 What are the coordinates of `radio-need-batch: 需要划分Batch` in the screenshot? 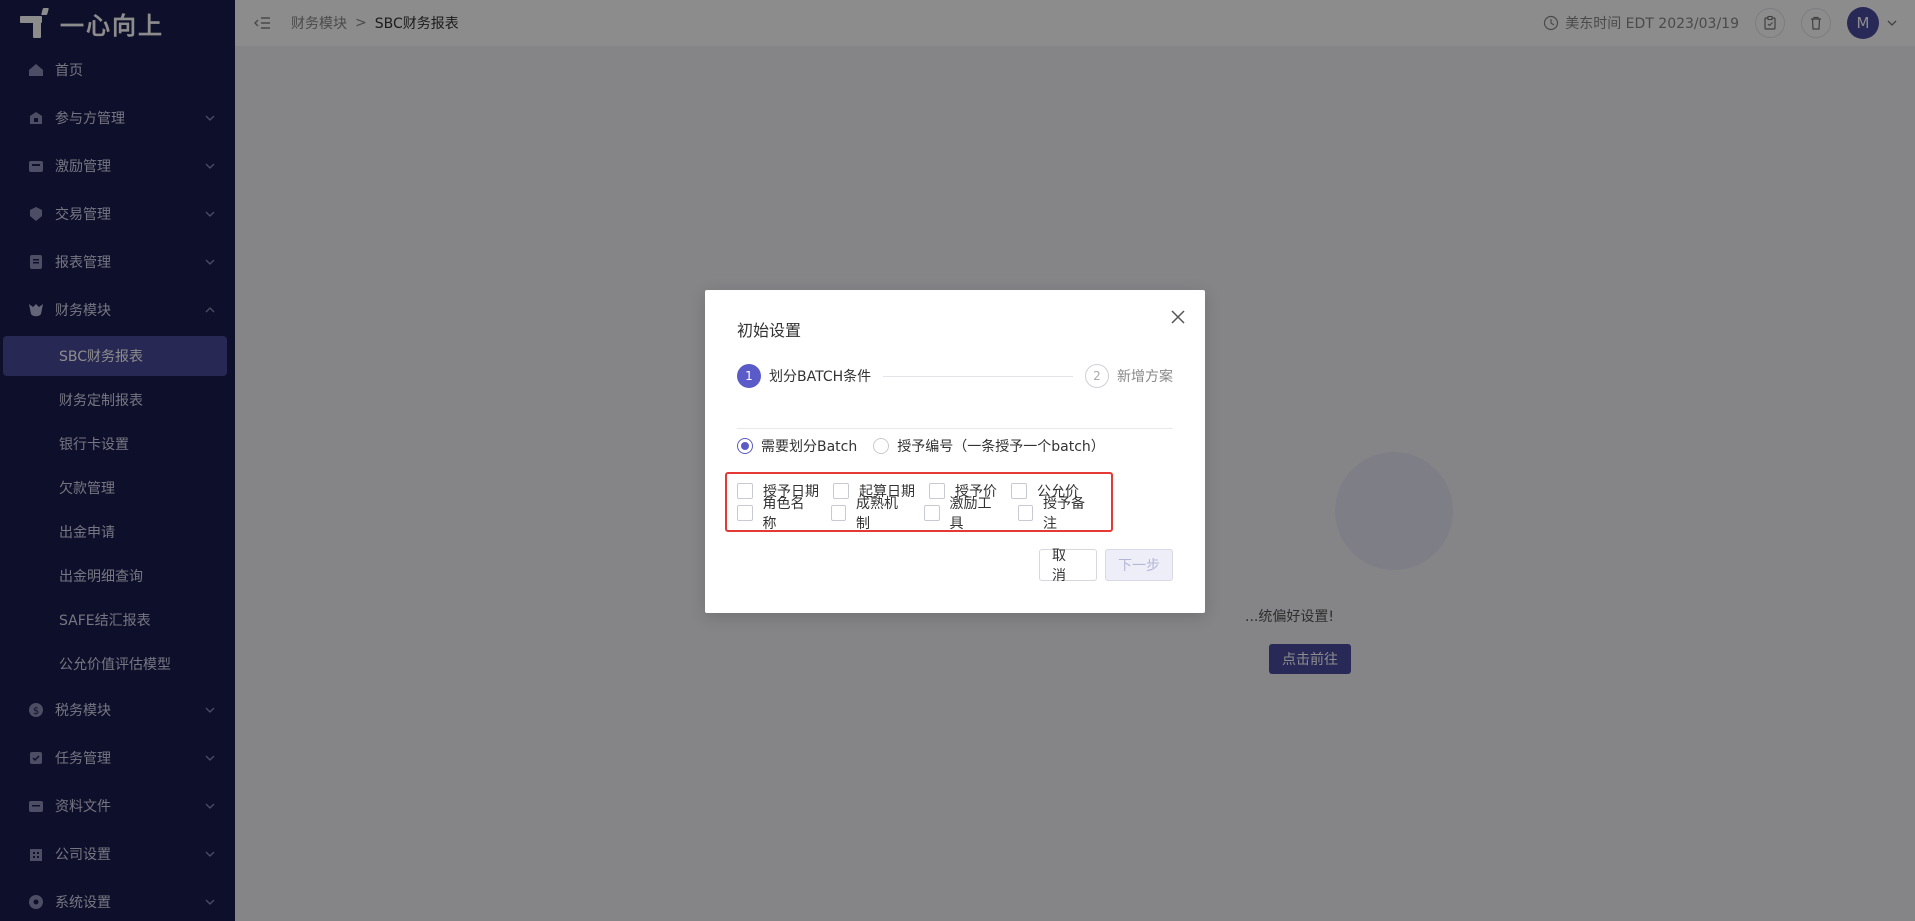 It's located at (797, 446).